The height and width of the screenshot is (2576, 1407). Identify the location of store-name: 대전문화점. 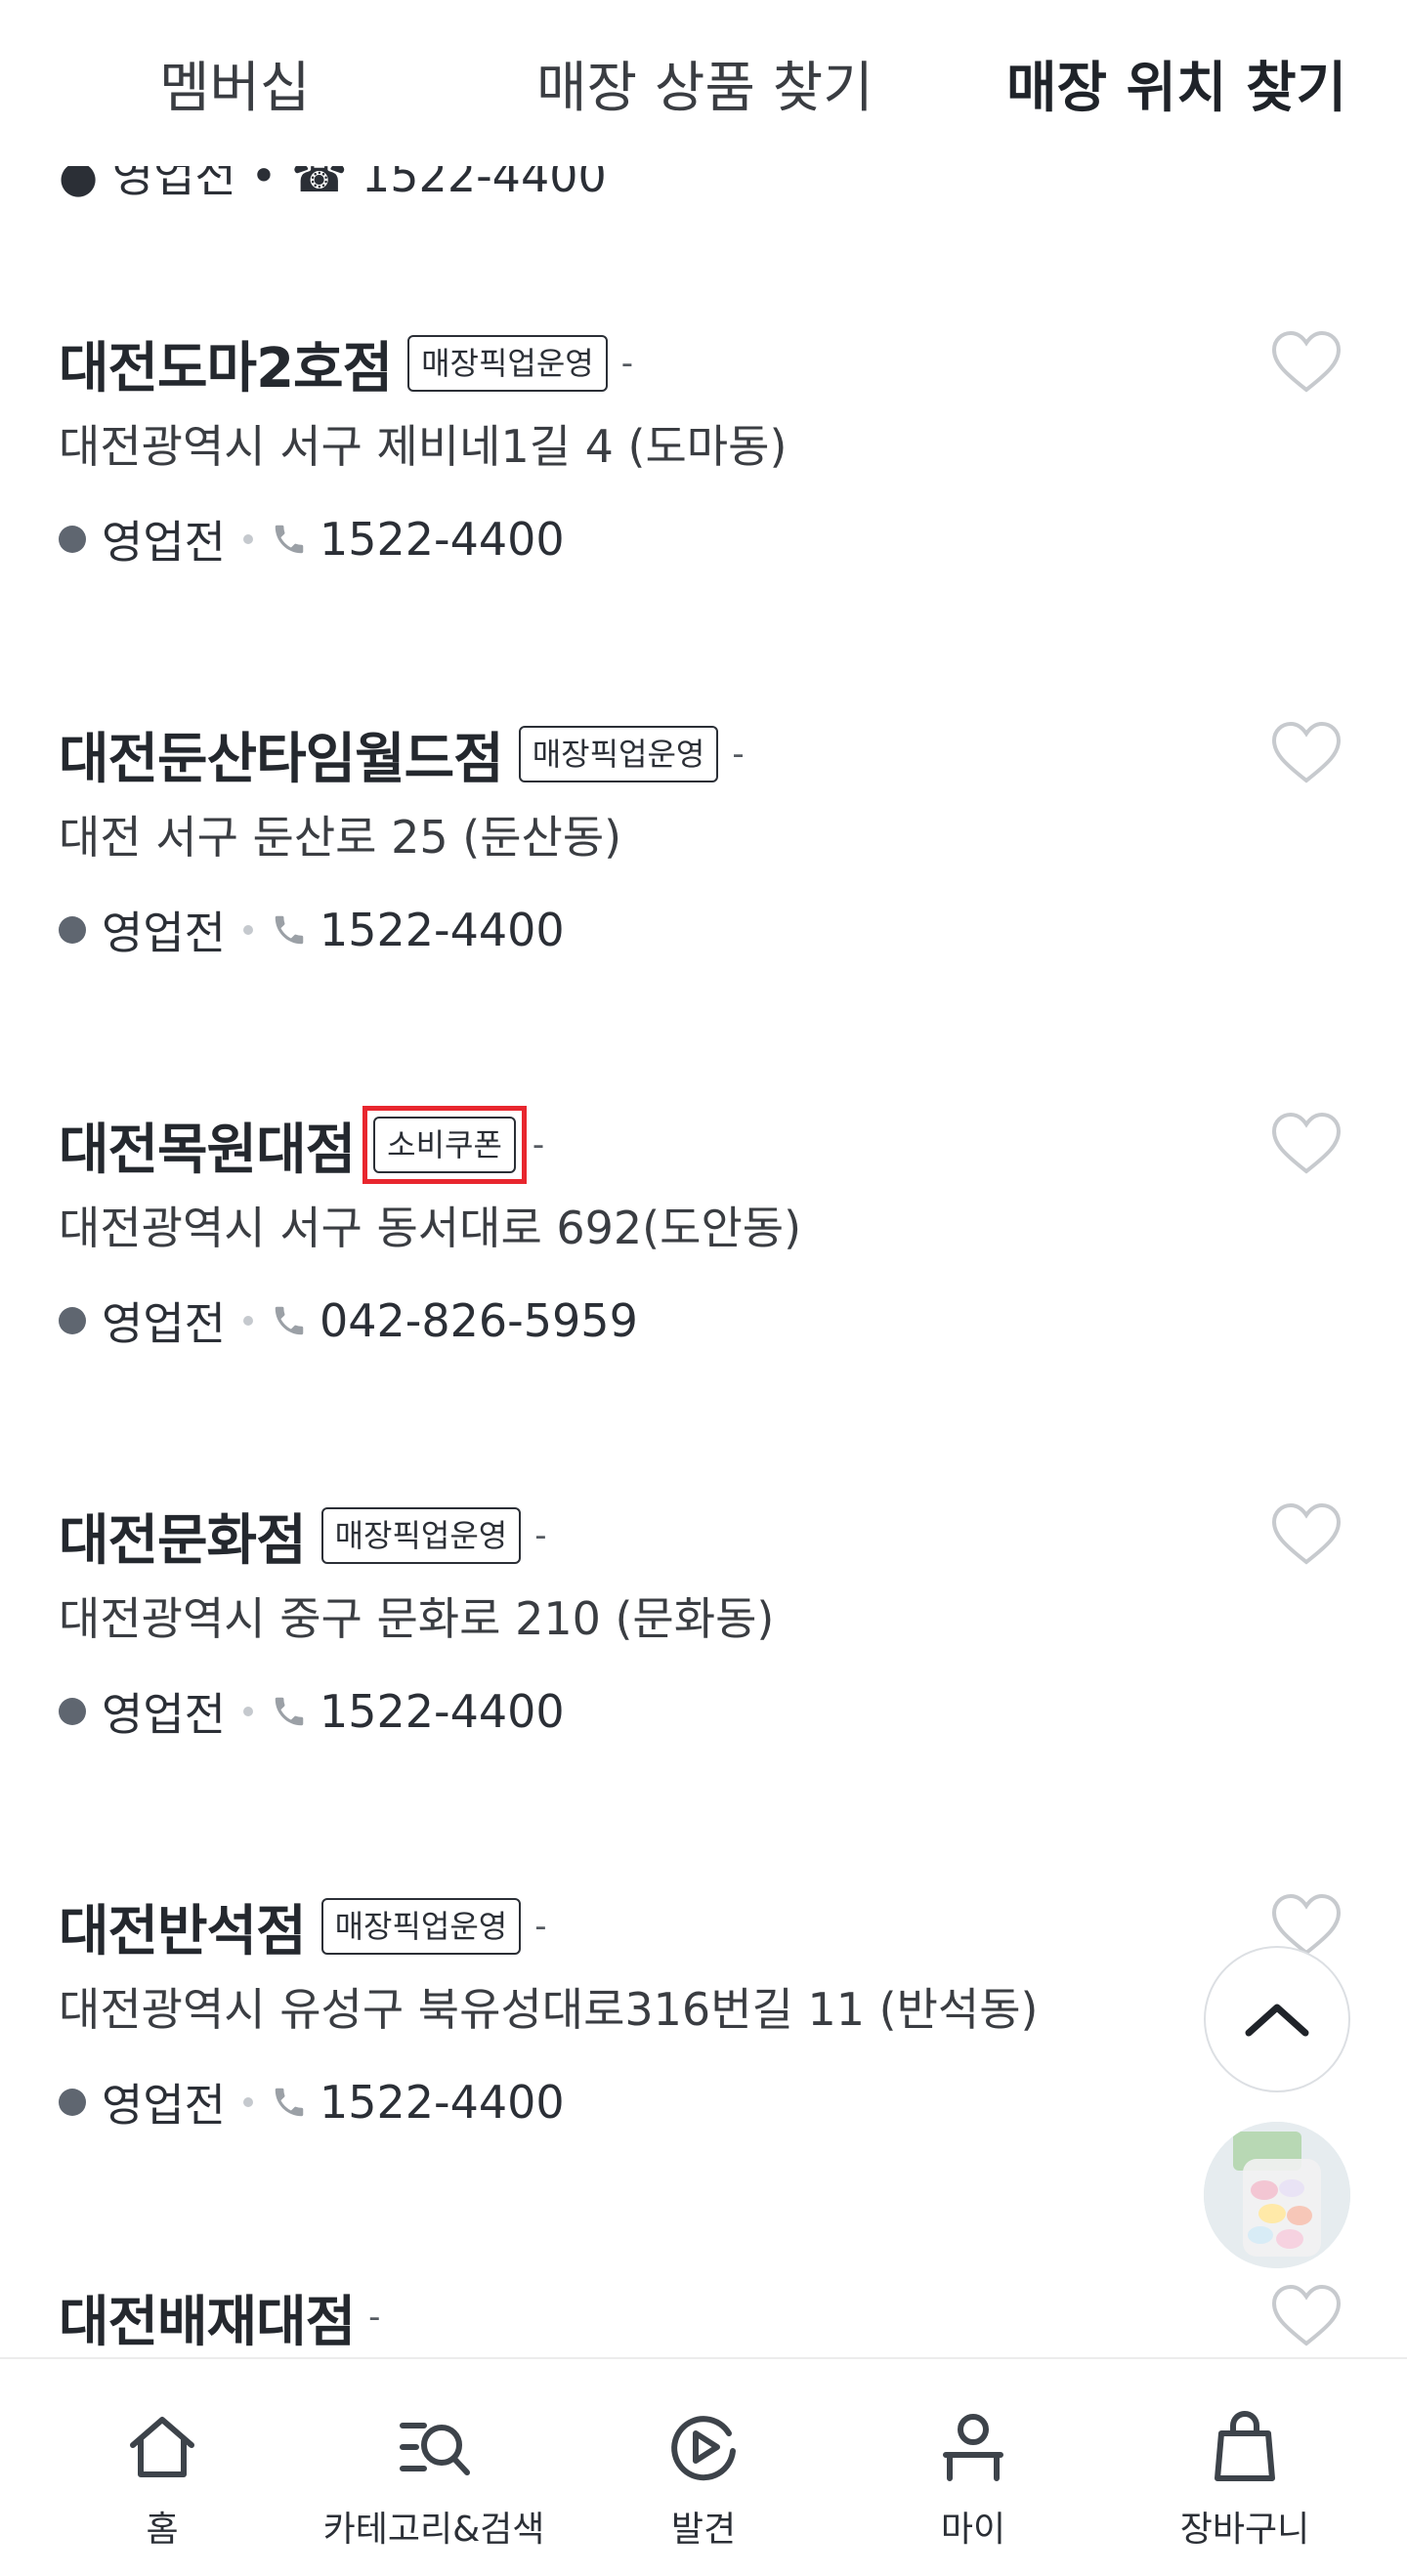
(183, 1540).